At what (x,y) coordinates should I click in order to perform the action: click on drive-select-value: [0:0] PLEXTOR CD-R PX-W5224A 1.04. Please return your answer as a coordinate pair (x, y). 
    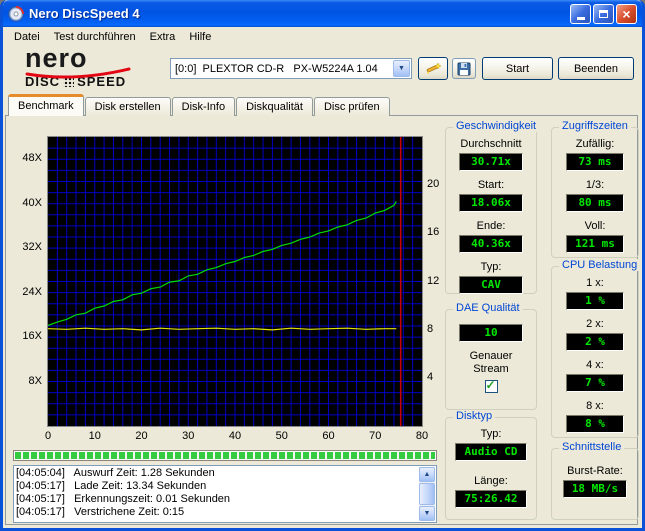
    Looking at the image, I should click on (276, 68).